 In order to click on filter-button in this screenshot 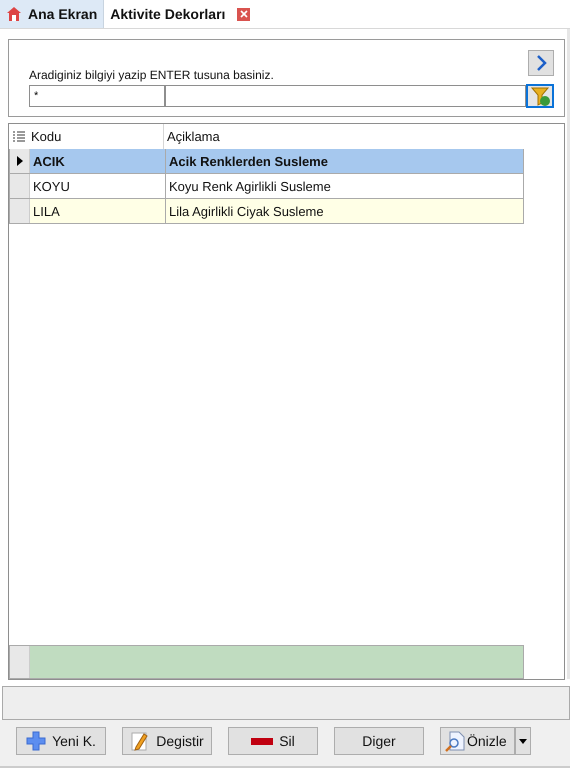, I will do `click(540, 96)`.